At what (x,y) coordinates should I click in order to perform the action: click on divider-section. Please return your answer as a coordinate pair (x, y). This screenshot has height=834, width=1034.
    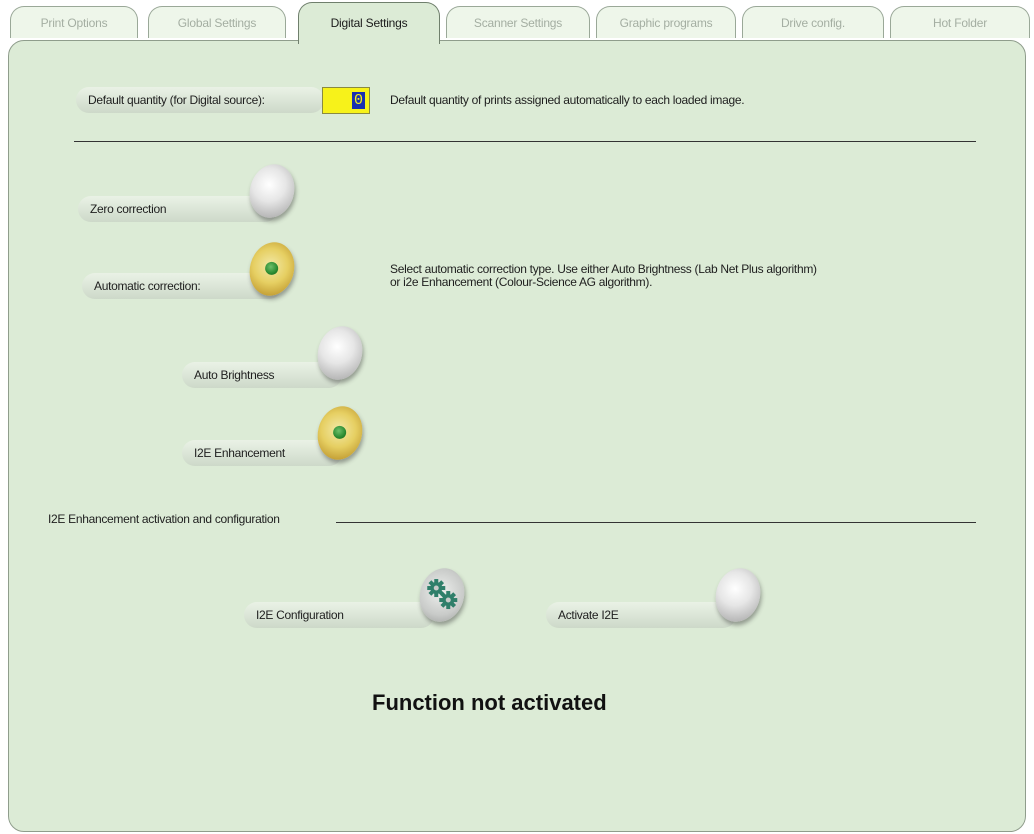
    Looking at the image, I should click on (656, 522).